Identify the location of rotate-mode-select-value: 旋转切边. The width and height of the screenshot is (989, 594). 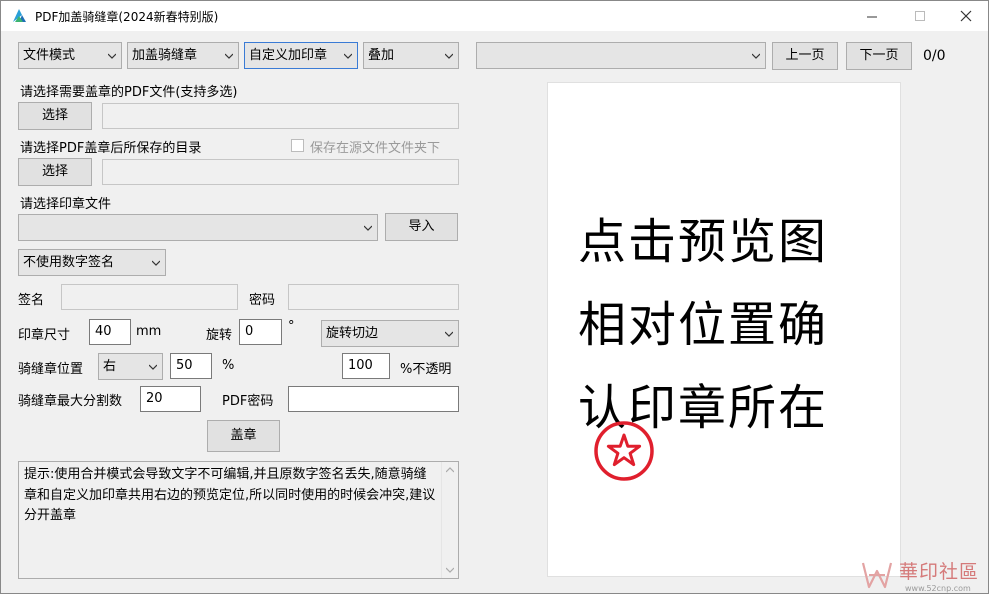
(352, 333).